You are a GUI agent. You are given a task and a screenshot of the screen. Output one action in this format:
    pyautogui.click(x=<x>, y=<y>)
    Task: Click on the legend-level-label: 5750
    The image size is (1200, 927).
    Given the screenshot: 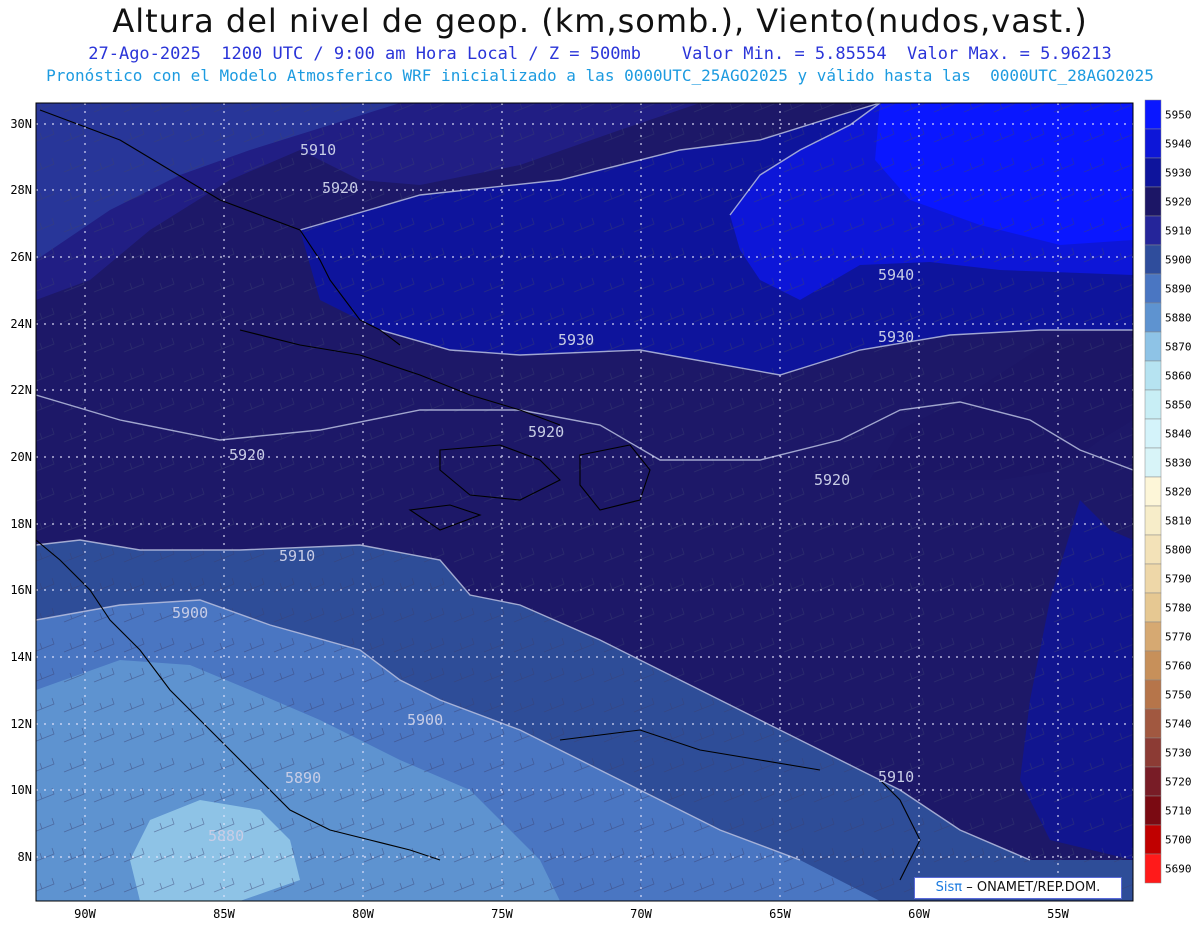 What is the action you would take?
    pyautogui.click(x=1178, y=695)
    